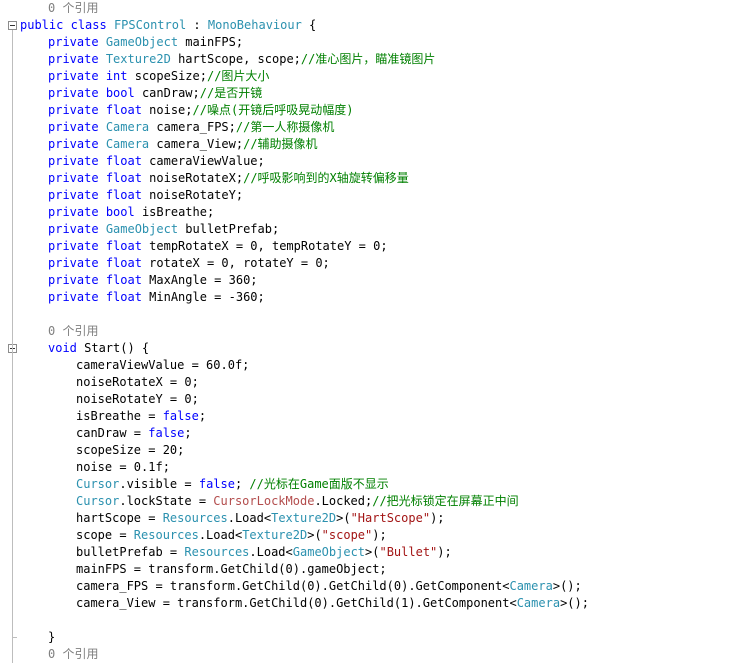  I want to click on code-text: isBreathe = false;, so click(141, 416).